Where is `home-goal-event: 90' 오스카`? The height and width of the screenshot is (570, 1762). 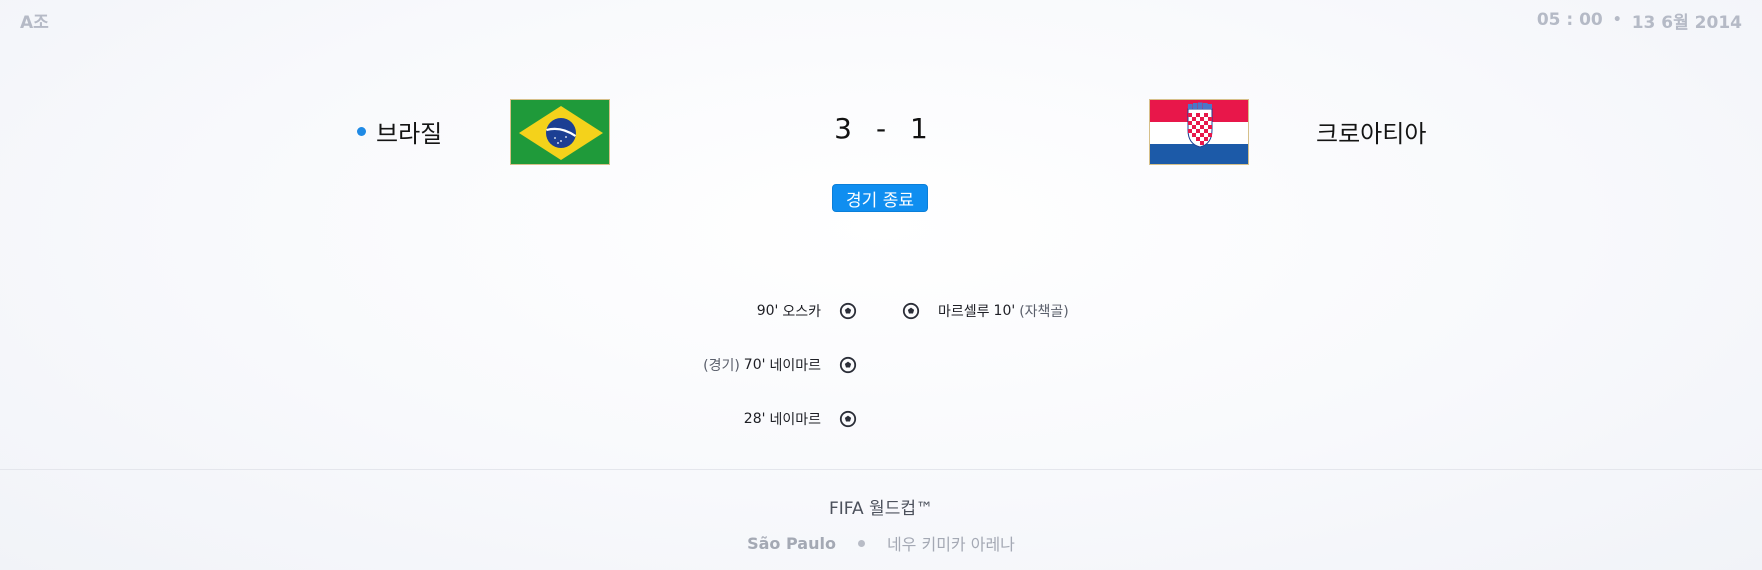 home-goal-event: 90' 오스카 is located at coordinates (789, 311).